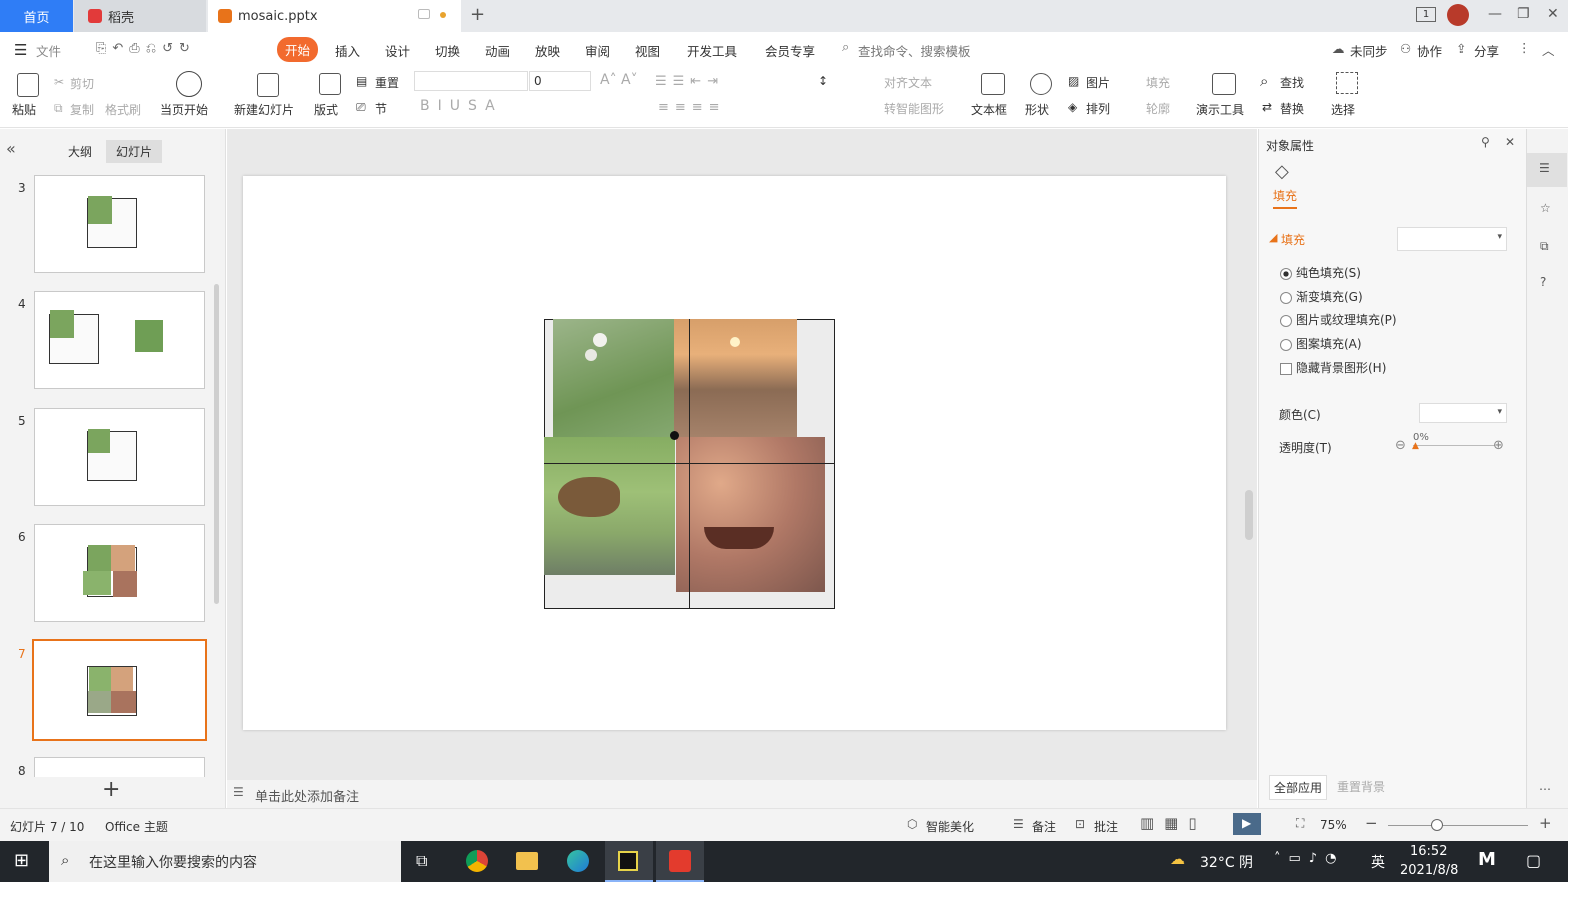 The image size is (1596, 898). What do you see at coordinates (1300, 823) in the screenshot?
I see `fit-icon: ⛶` at bounding box center [1300, 823].